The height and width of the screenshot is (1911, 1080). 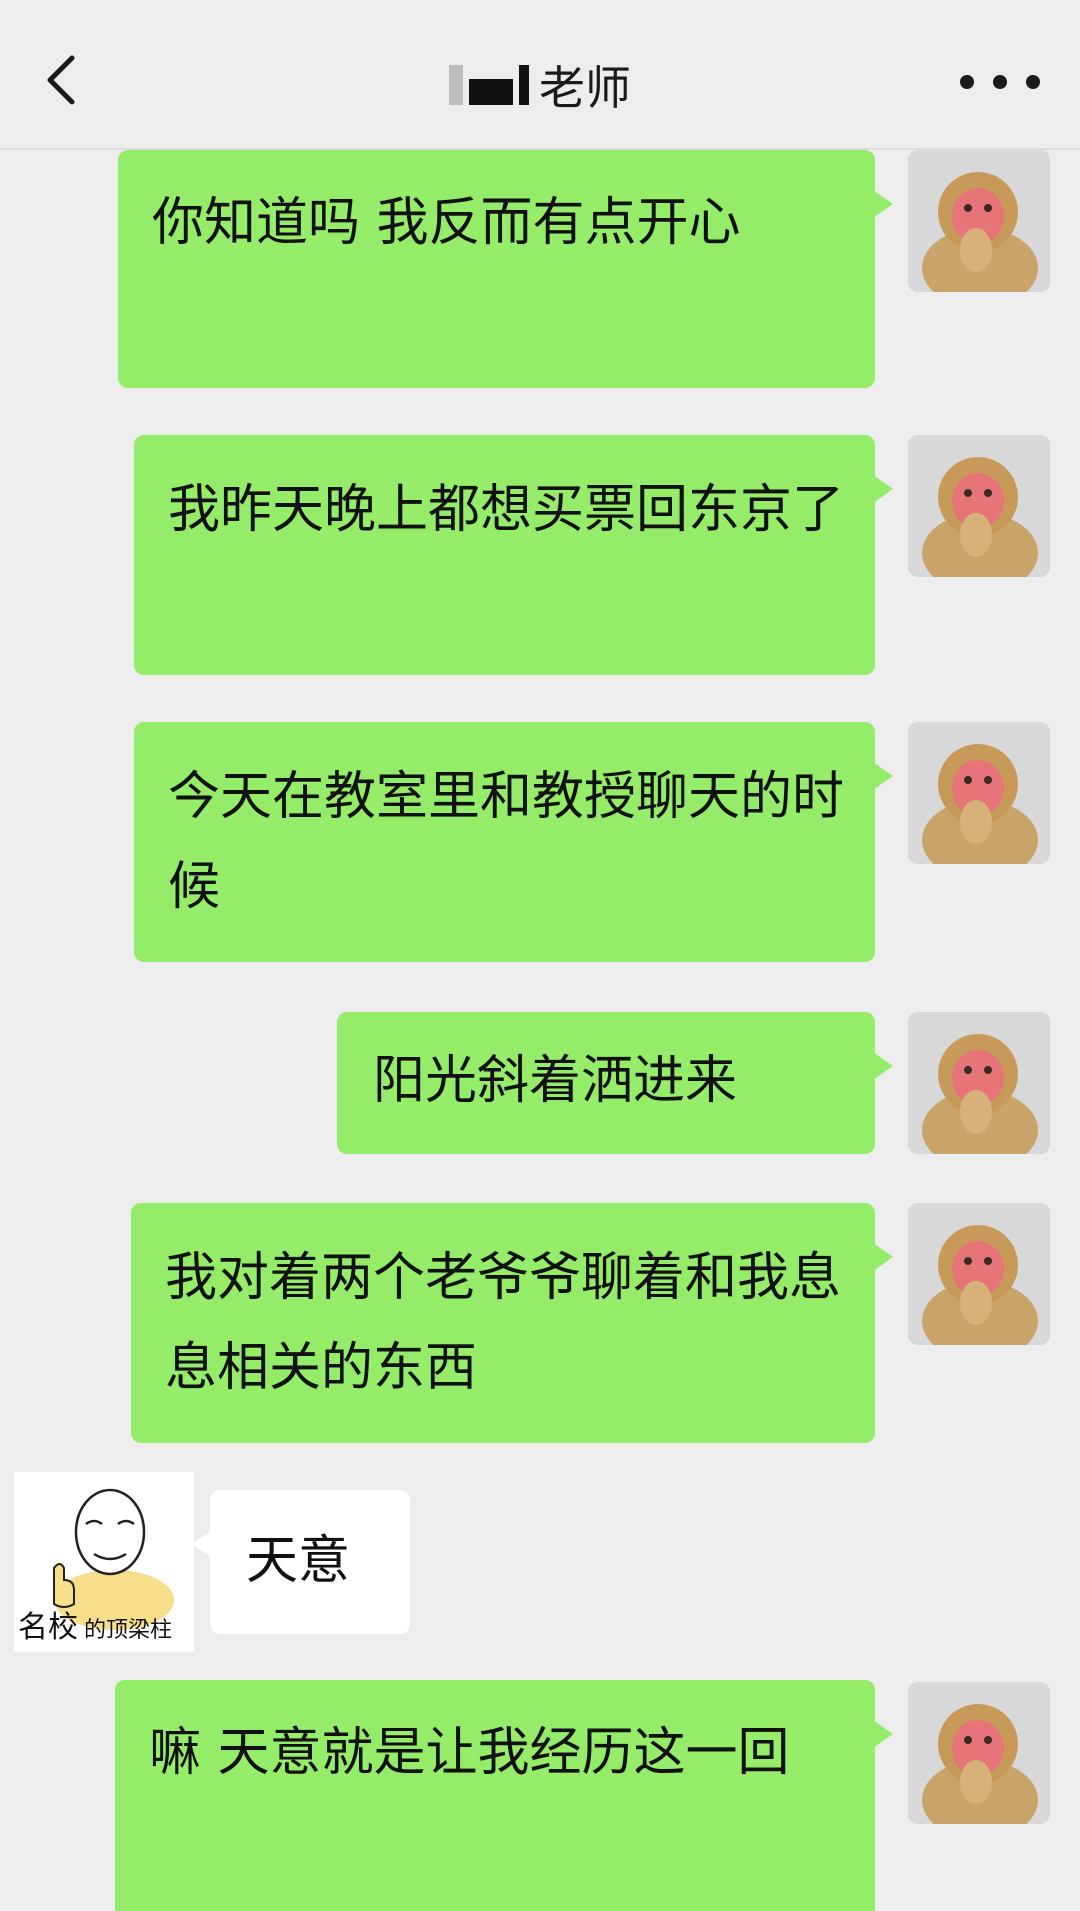 What do you see at coordinates (48, 1627) in the screenshot?
I see `meme-caption-big: 名校` at bounding box center [48, 1627].